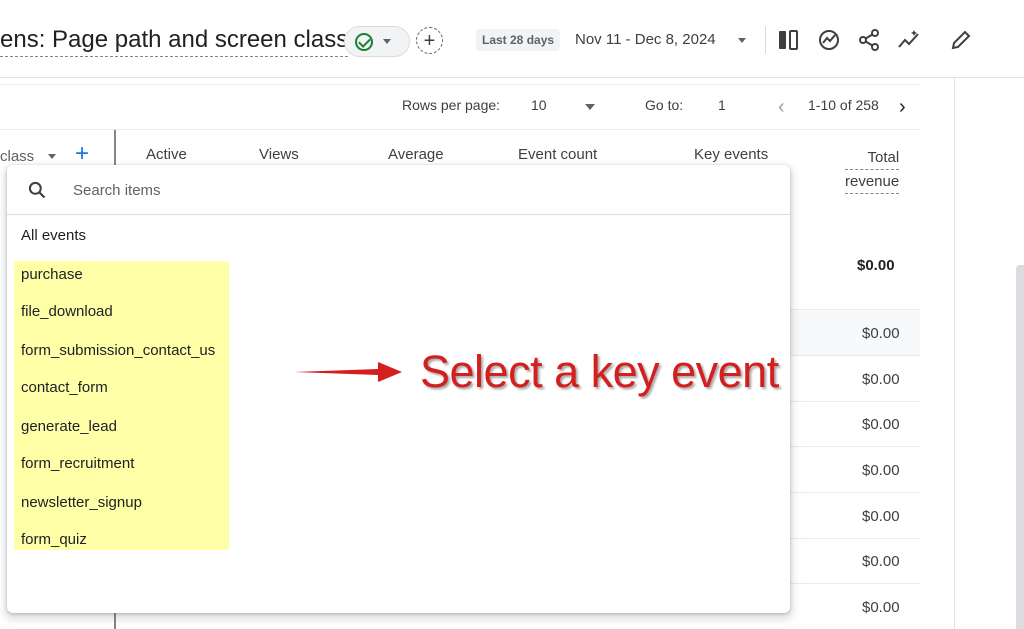  What do you see at coordinates (418, 190) in the screenshot?
I see `search-input` at bounding box center [418, 190].